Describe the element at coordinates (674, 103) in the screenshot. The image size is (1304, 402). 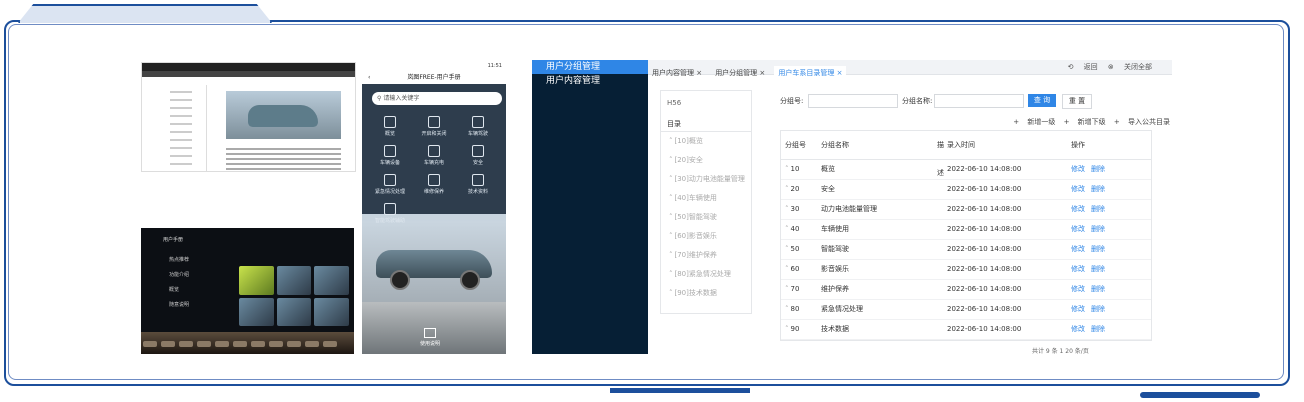
I see `tree-code: H56` at that location.